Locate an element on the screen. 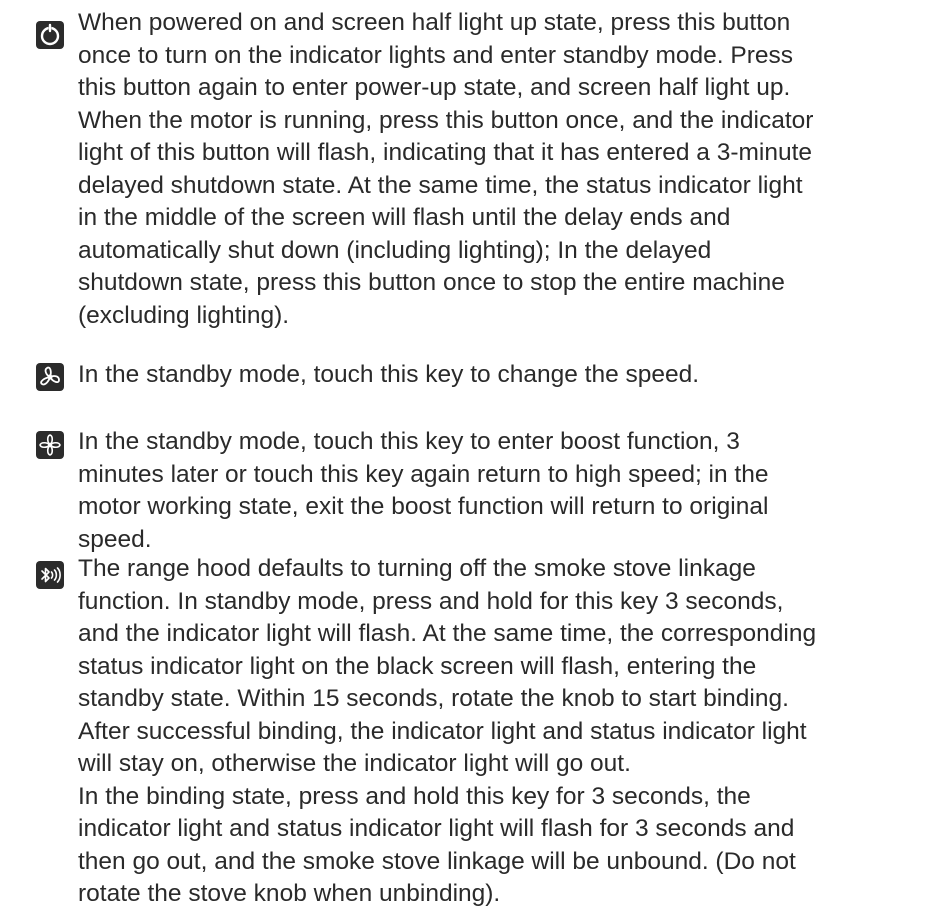  text-line: (excluding lighting). is located at coordinates (184, 315).